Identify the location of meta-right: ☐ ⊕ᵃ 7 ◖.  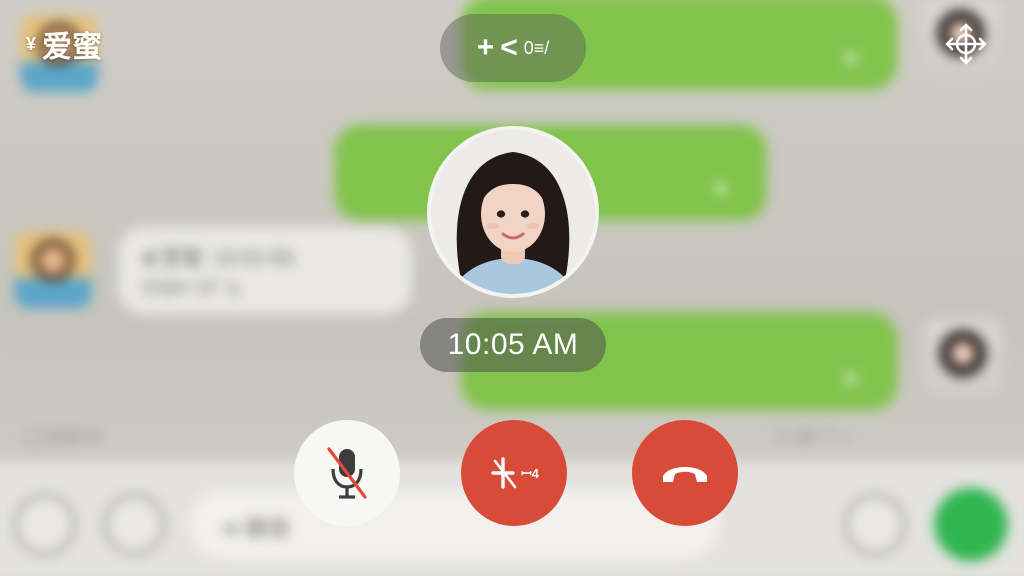
(813, 437).